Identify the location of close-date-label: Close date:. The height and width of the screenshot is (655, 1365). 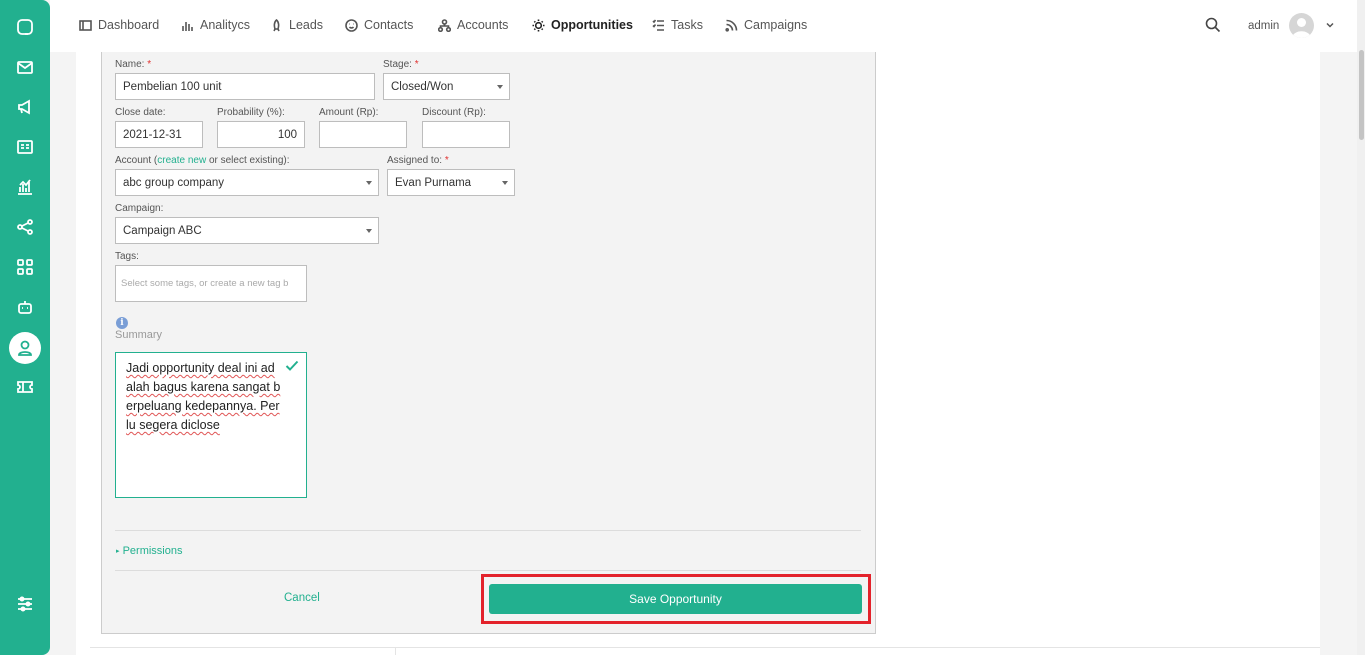
(140, 112).